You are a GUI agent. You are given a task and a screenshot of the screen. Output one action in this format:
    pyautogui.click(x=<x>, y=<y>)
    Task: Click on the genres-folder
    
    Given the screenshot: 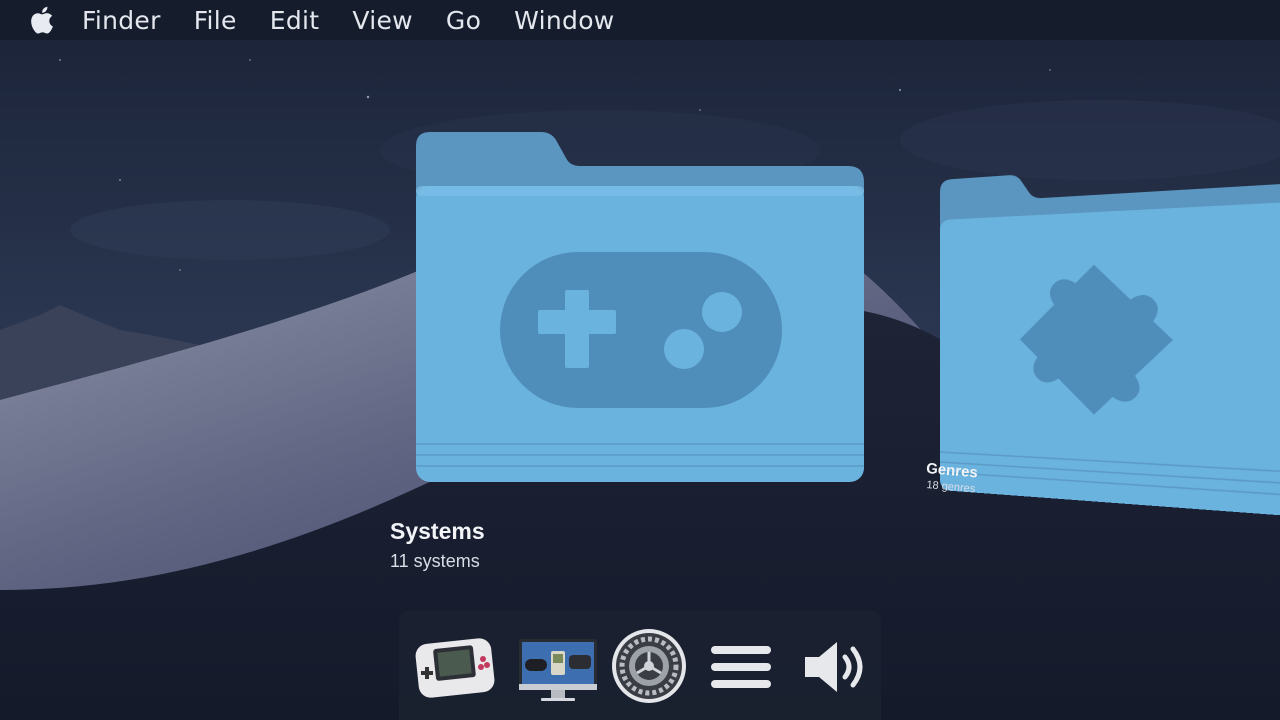 What is the action you would take?
    pyautogui.click(x=1110, y=330)
    